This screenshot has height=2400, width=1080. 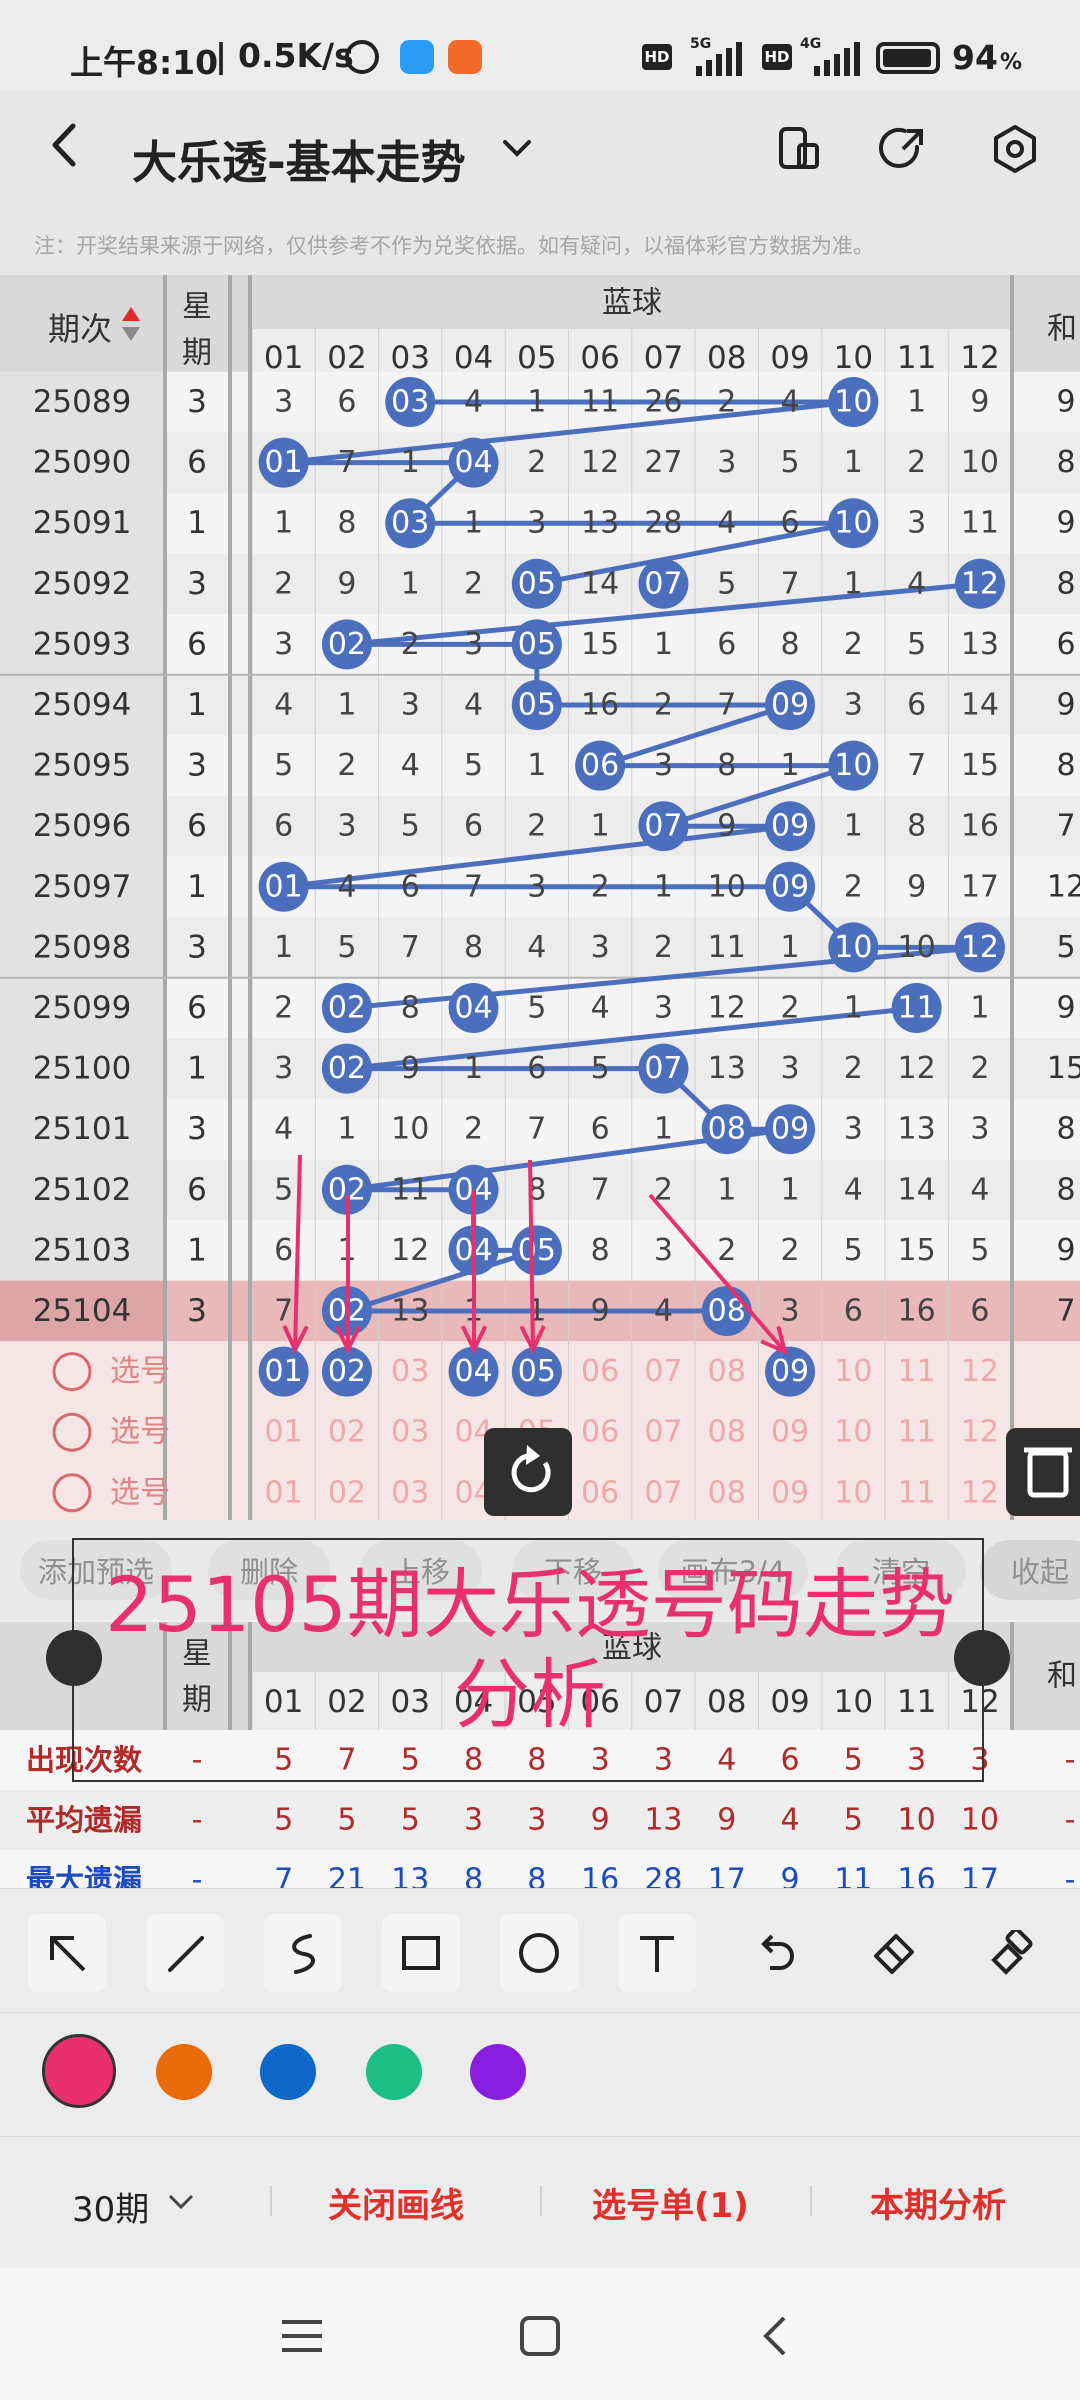 I want to click on action-collapse-button: 收起, so click(x=1030, y=1570).